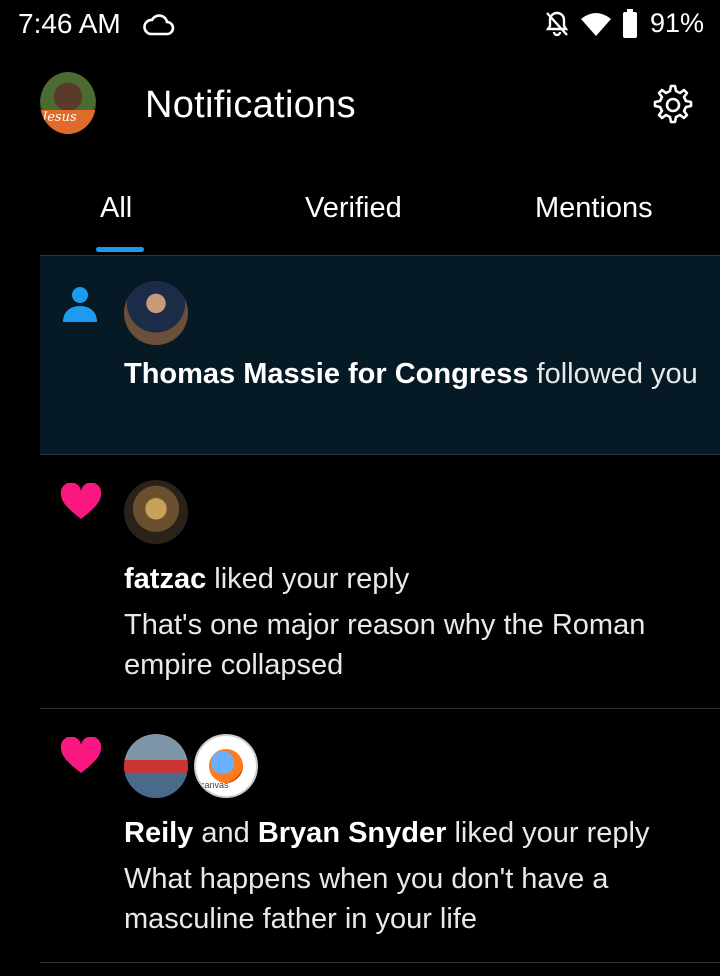  What do you see at coordinates (594, 208) in the screenshot?
I see `tab-mentions: Mentions` at bounding box center [594, 208].